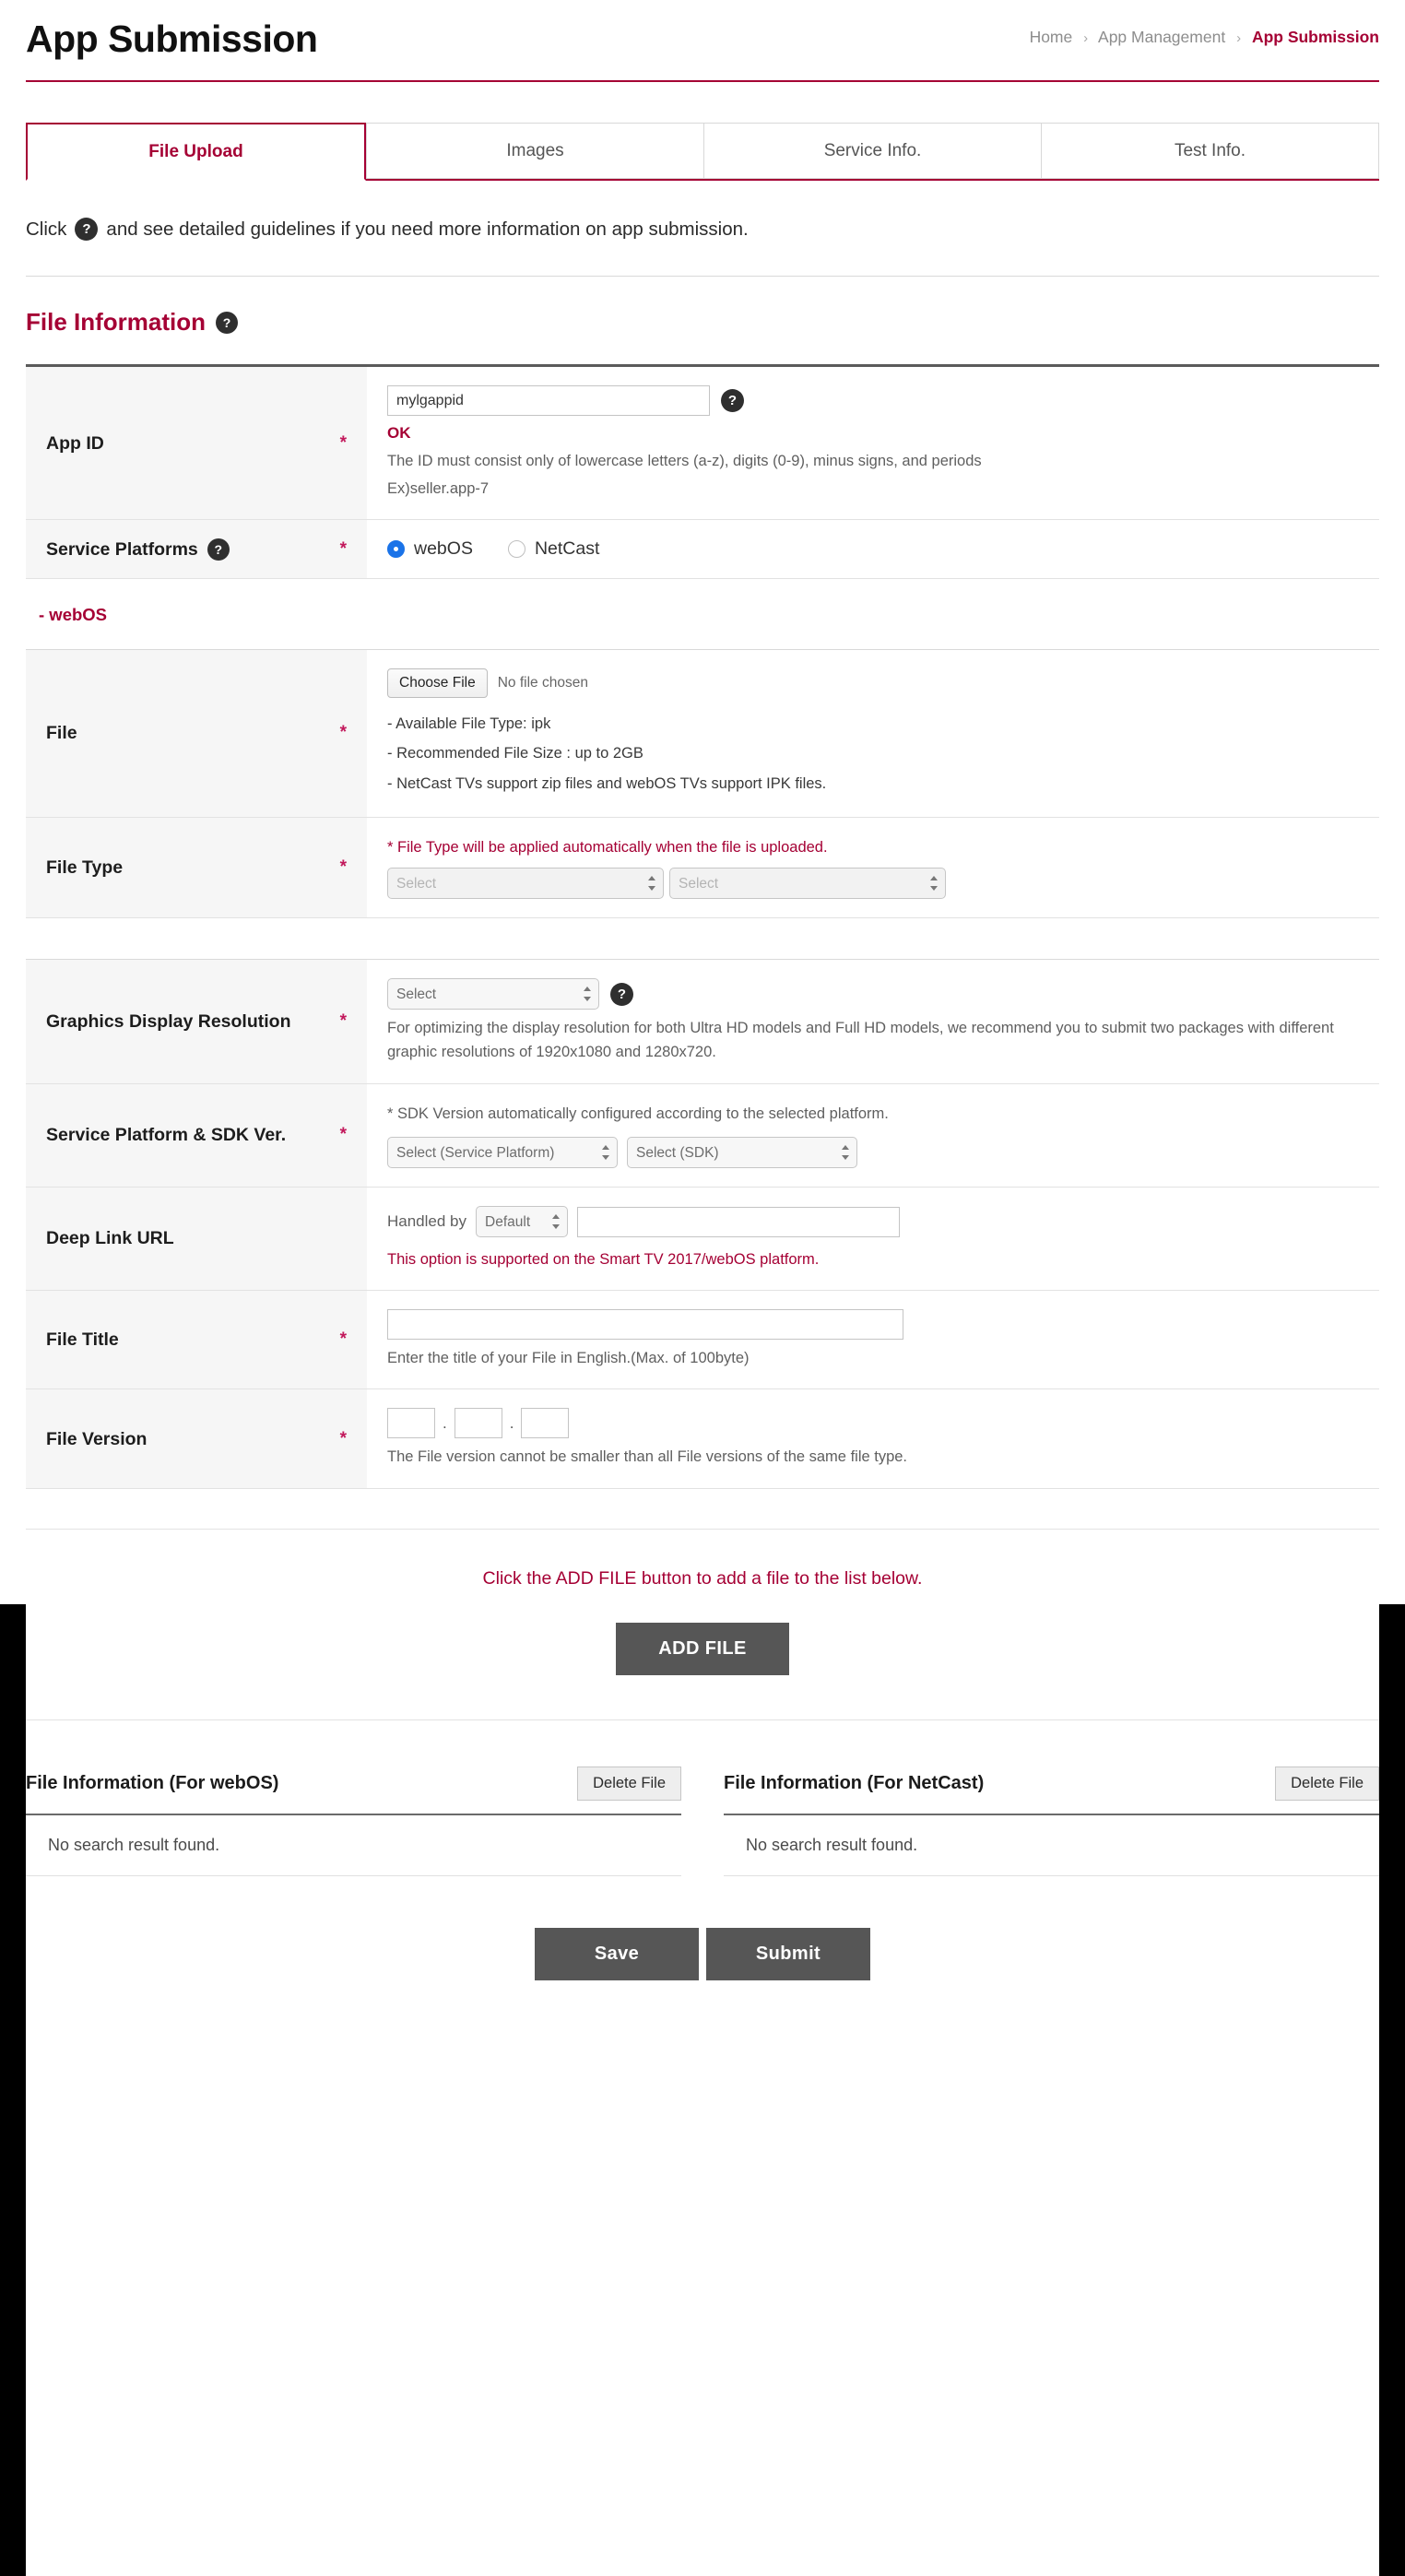  I want to click on file-version-inputs: . ., so click(873, 1423).